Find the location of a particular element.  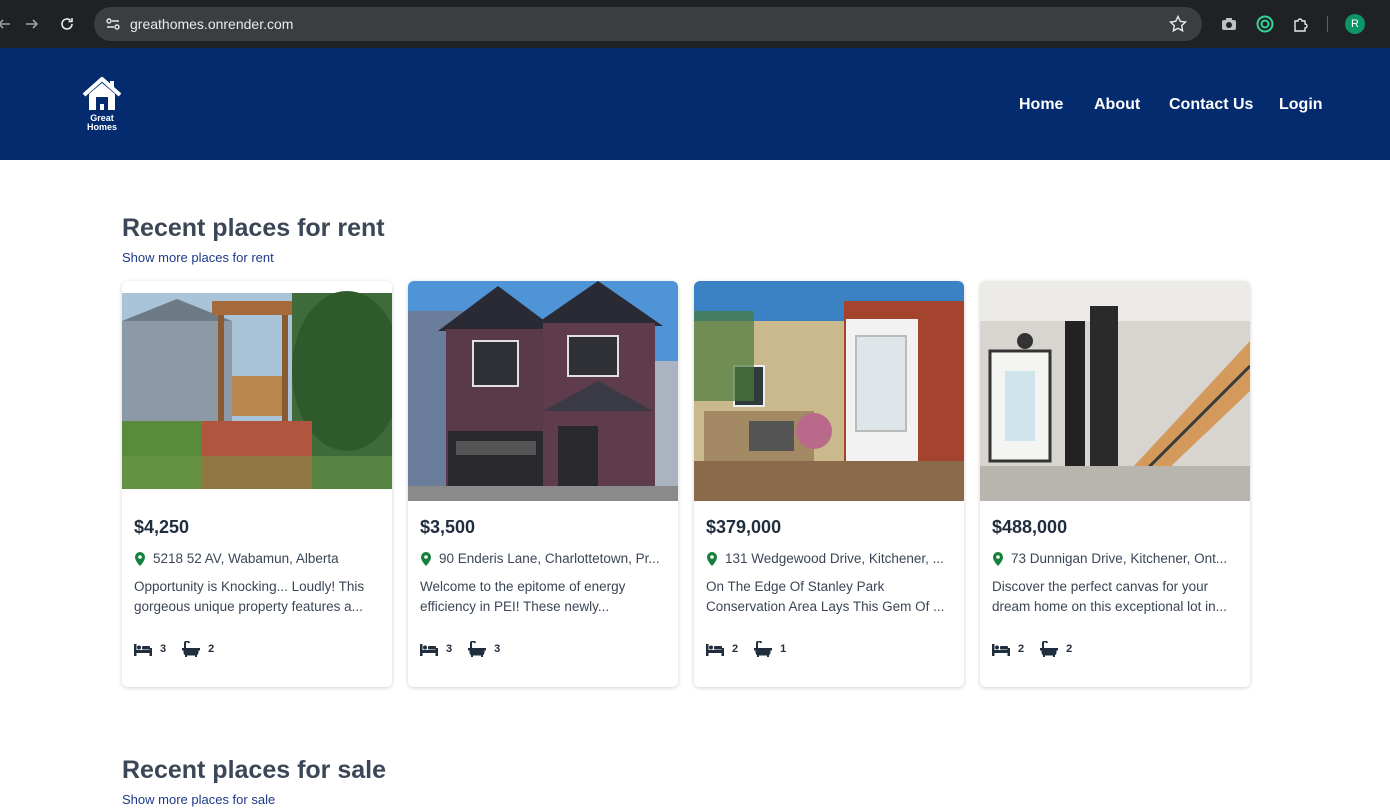

listing-price: $3,500 is located at coordinates (448, 527).